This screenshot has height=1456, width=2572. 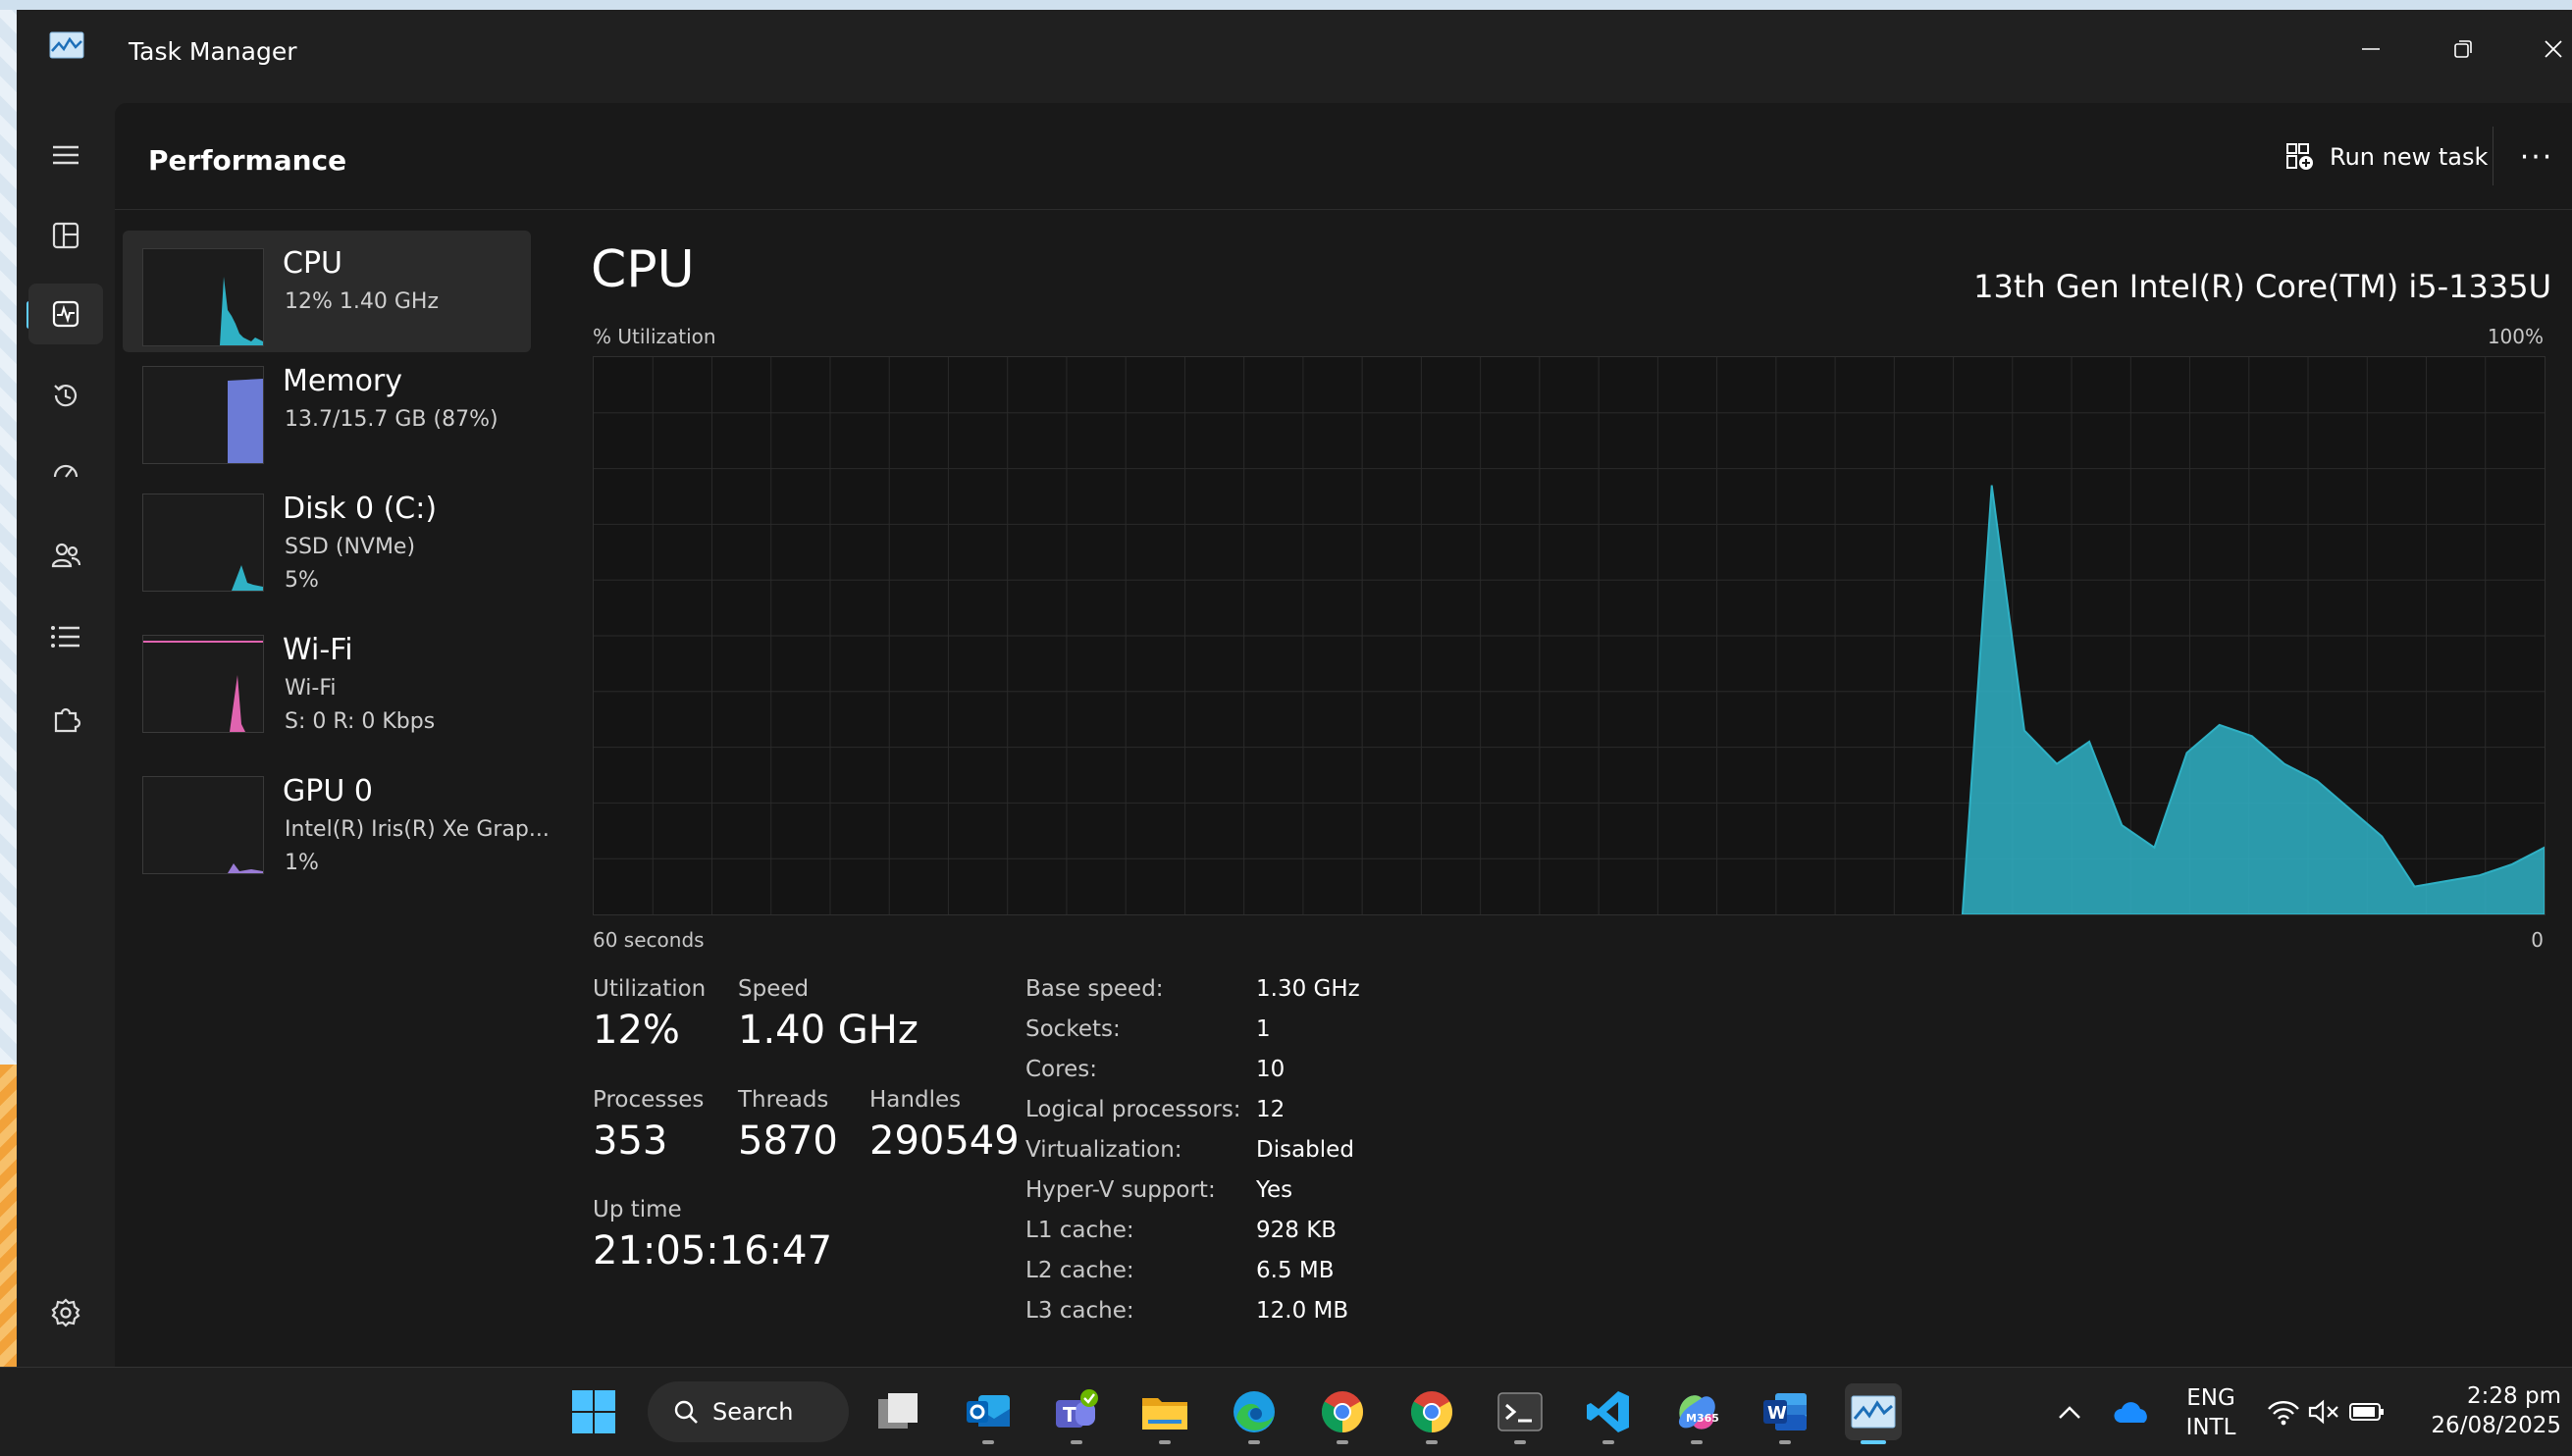 I want to click on details-list-icon, so click(x=65, y=637).